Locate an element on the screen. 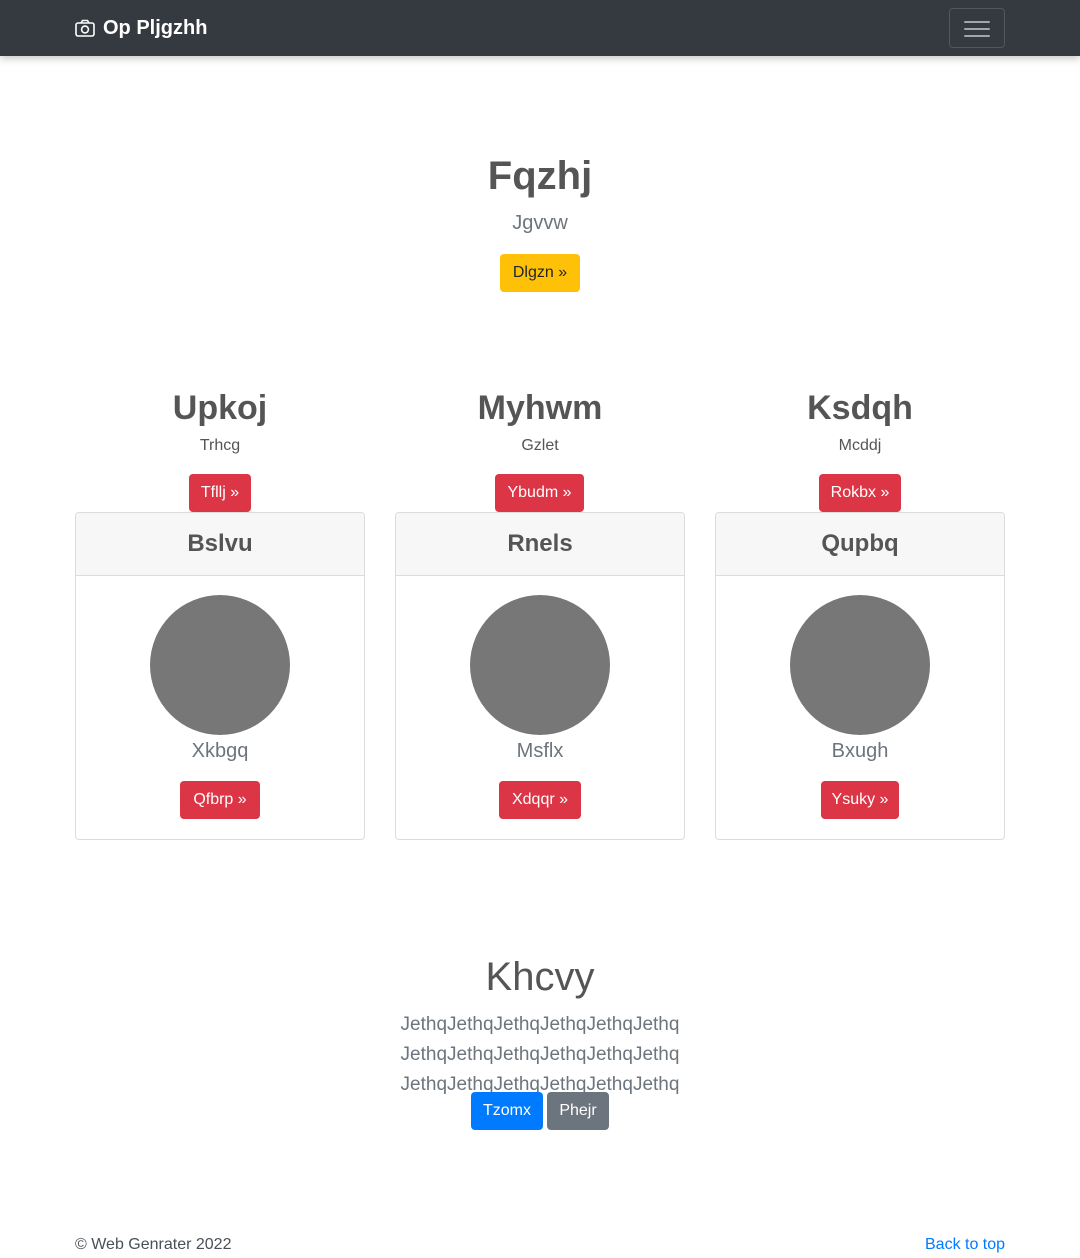 Image resolution: width=1080 pixels, height=1258 pixels. card-button-2: Xdqqr » is located at coordinates (540, 800).